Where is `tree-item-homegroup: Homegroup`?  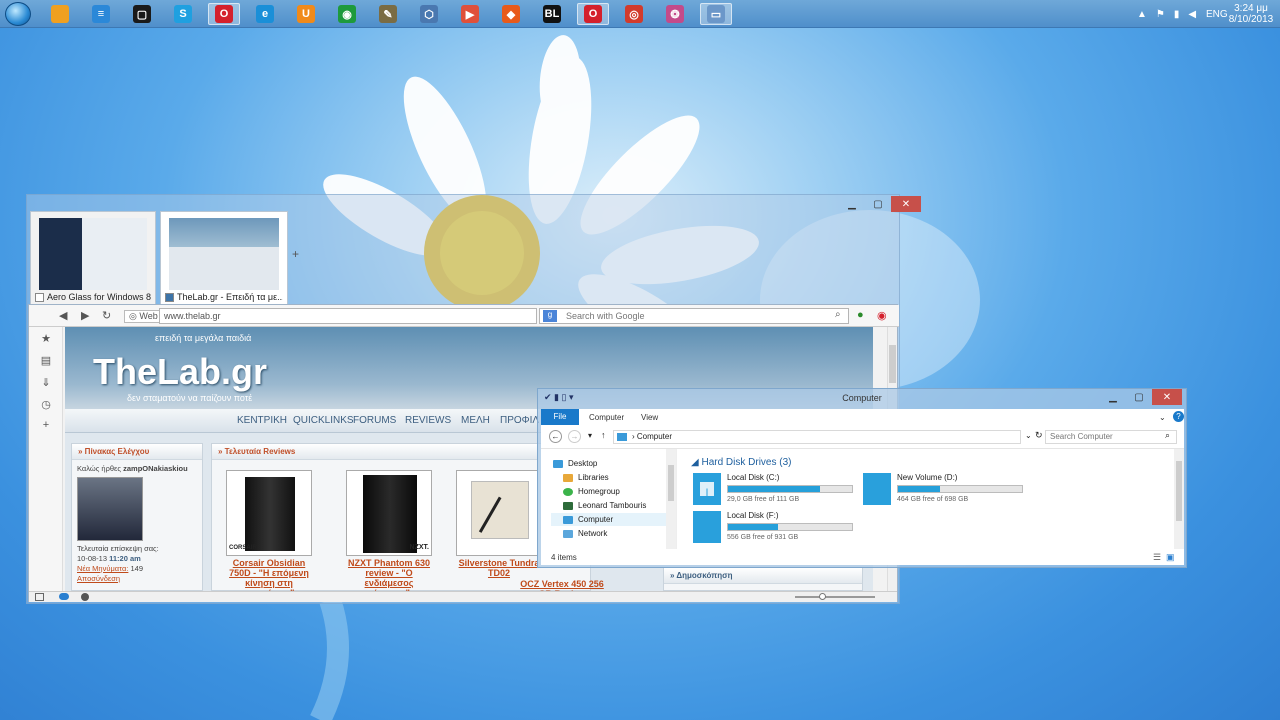
tree-item-homegroup: Homegroup is located at coordinates (609, 491).